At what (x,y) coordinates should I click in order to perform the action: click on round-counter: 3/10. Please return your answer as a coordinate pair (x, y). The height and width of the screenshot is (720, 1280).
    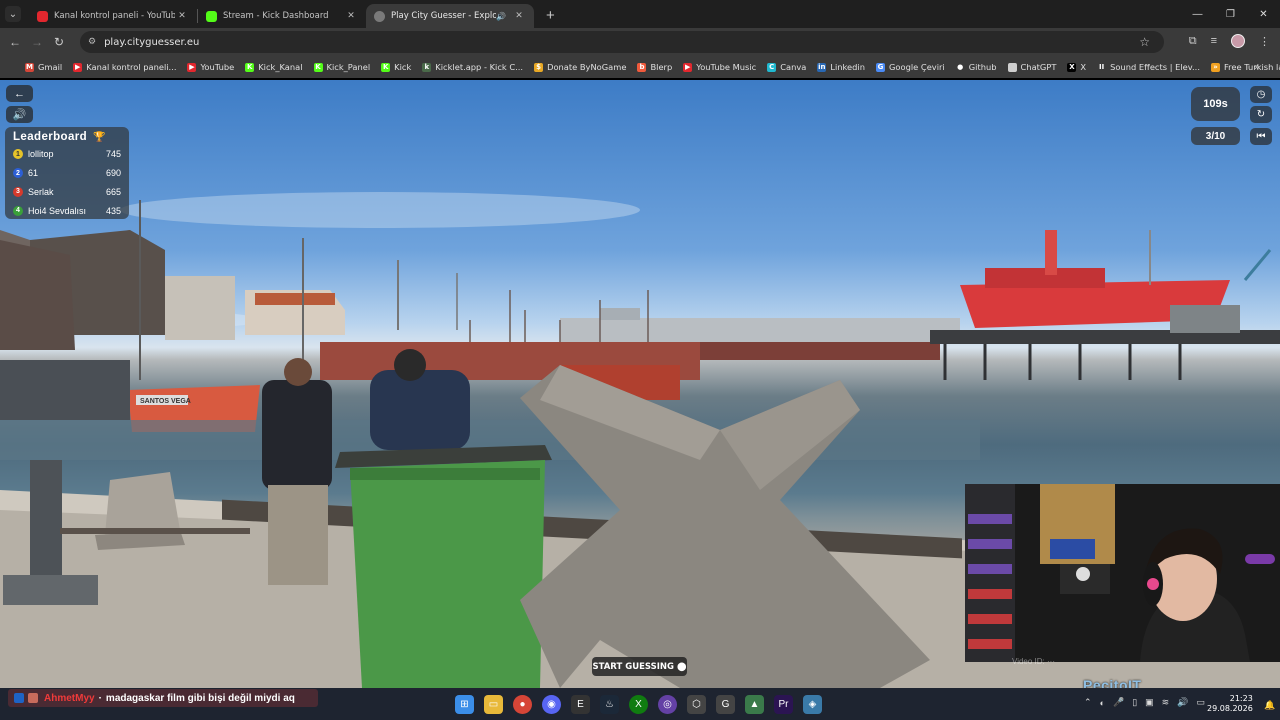
    Looking at the image, I should click on (1215, 136).